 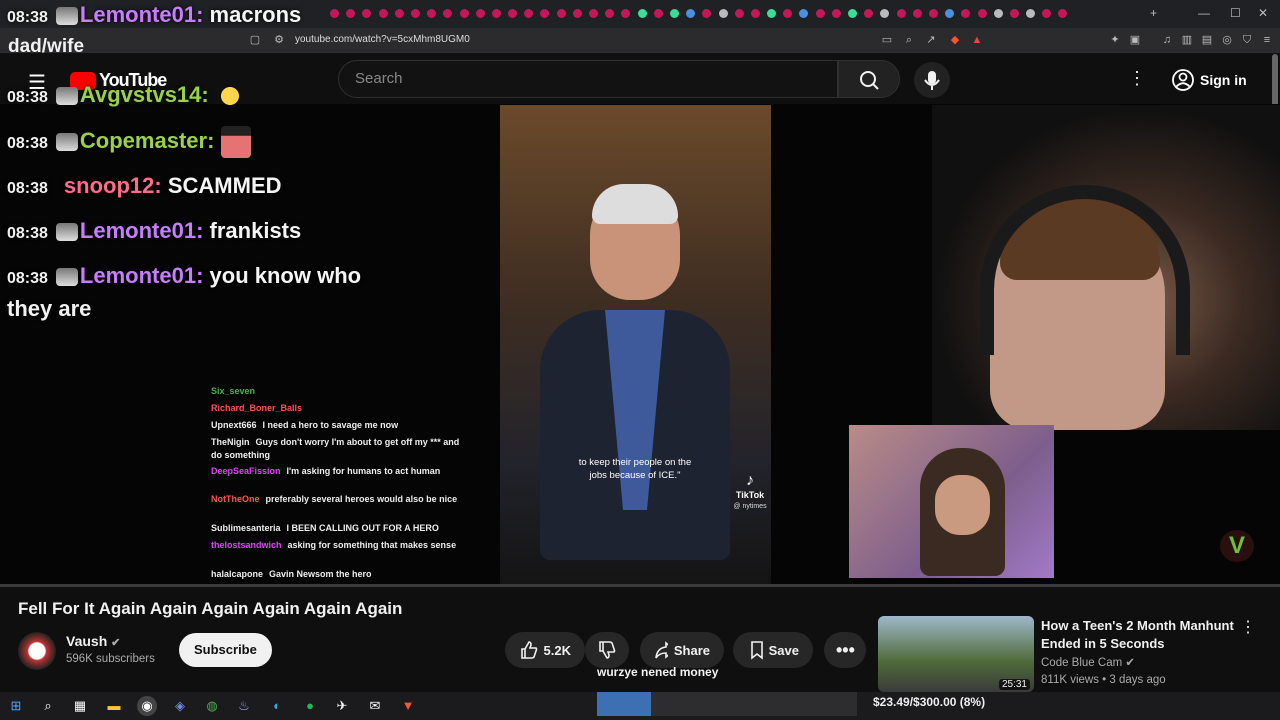 What do you see at coordinates (607, 650) in the screenshot?
I see `dislike-button` at bounding box center [607, 650].